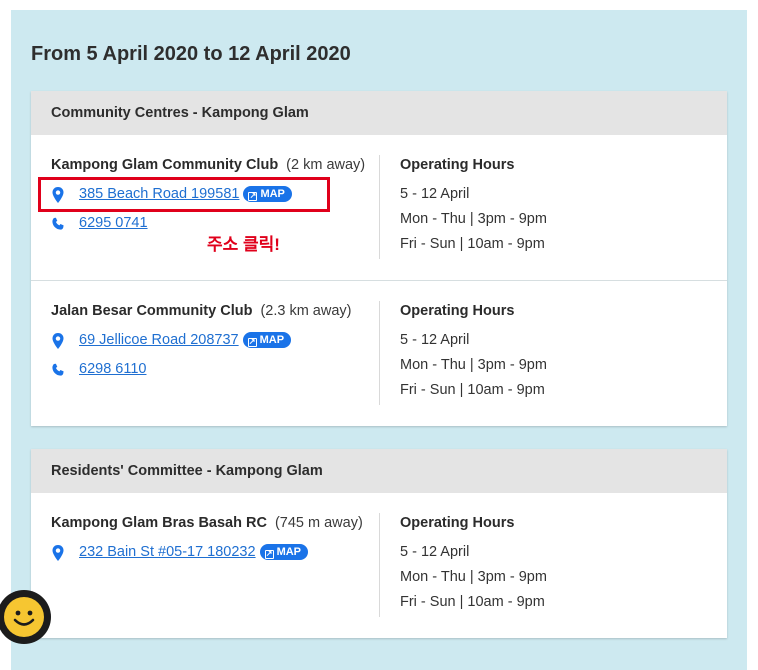 The image size is (758, 670). I want to click on entry-distance: (2.3 km away), so click(306, 311).